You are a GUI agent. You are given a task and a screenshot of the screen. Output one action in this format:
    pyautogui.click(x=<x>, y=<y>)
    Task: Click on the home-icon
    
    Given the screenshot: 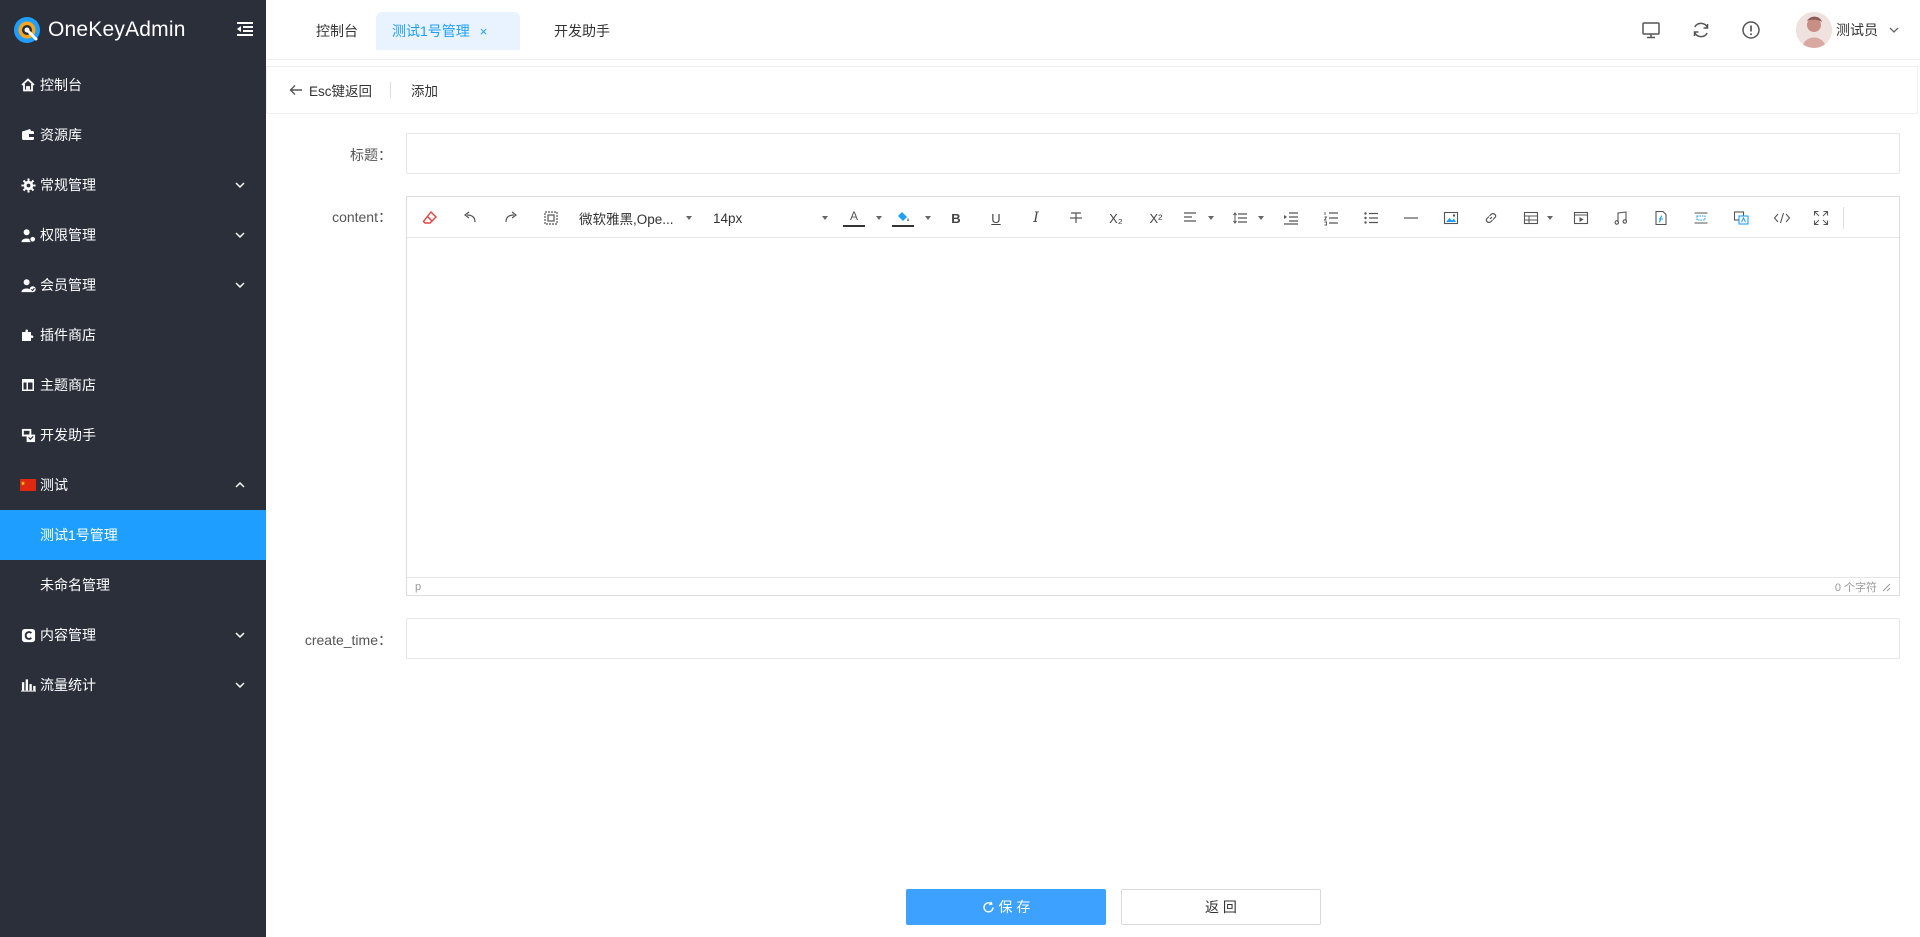 What is the action you would take?
    pyautogui.click(x=28, y=85)
    